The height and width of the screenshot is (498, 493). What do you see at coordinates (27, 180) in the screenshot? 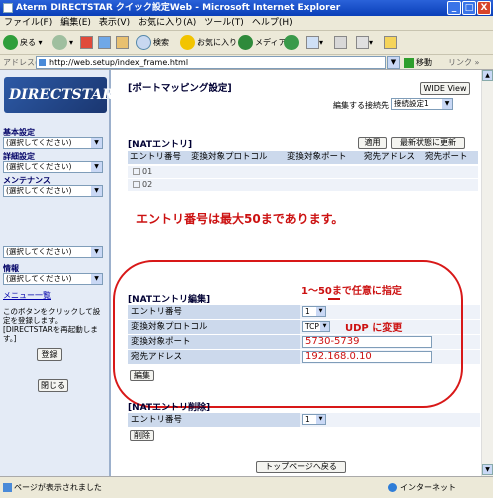
I see `nav-label-maintenance: メンテナンス` at bounding box center [27, 180].